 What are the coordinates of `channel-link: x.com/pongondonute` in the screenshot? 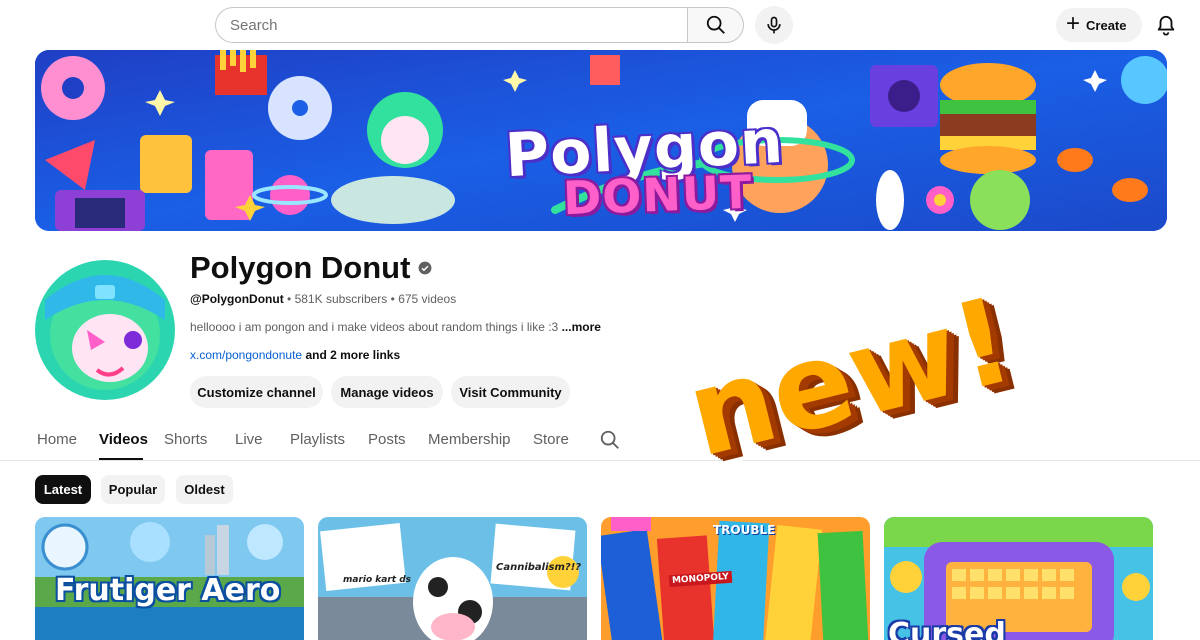 It's located at (246, 355).